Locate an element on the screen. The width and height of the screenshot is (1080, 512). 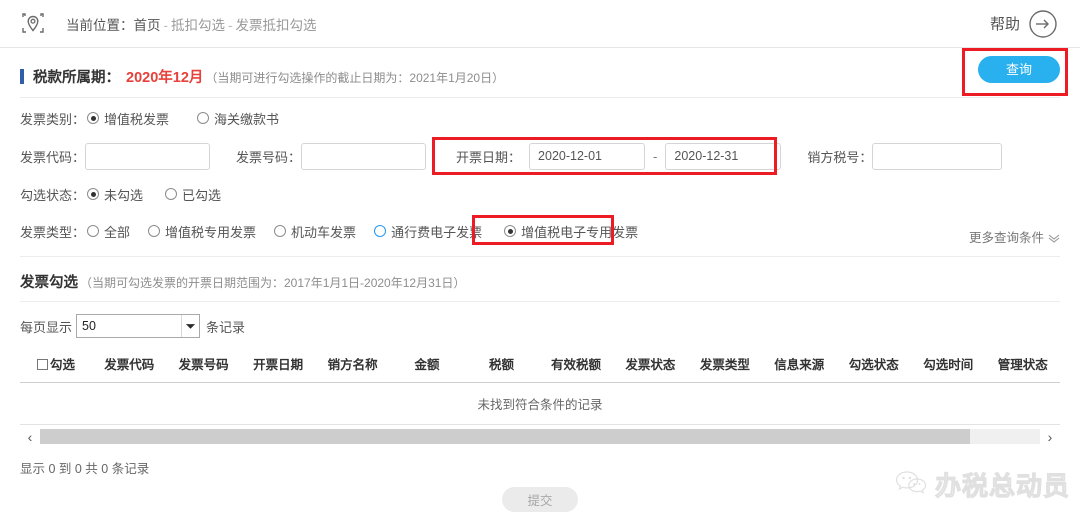
radio-category-vat: 增值税发票 is located at coordinates (128, 118).